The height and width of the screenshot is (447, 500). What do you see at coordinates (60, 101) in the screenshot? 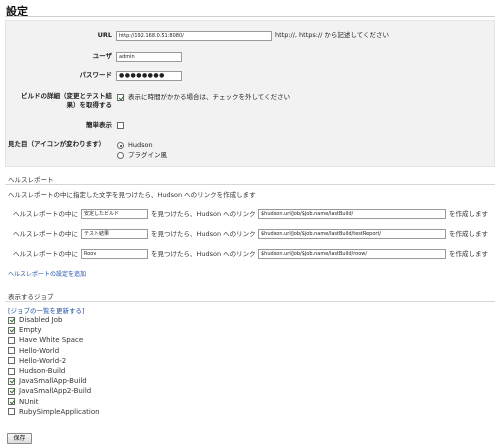
I see `build-detail-label: ビルドの詳細（変更とテスト結 果）を取得する` at bounding box center [60, 101].